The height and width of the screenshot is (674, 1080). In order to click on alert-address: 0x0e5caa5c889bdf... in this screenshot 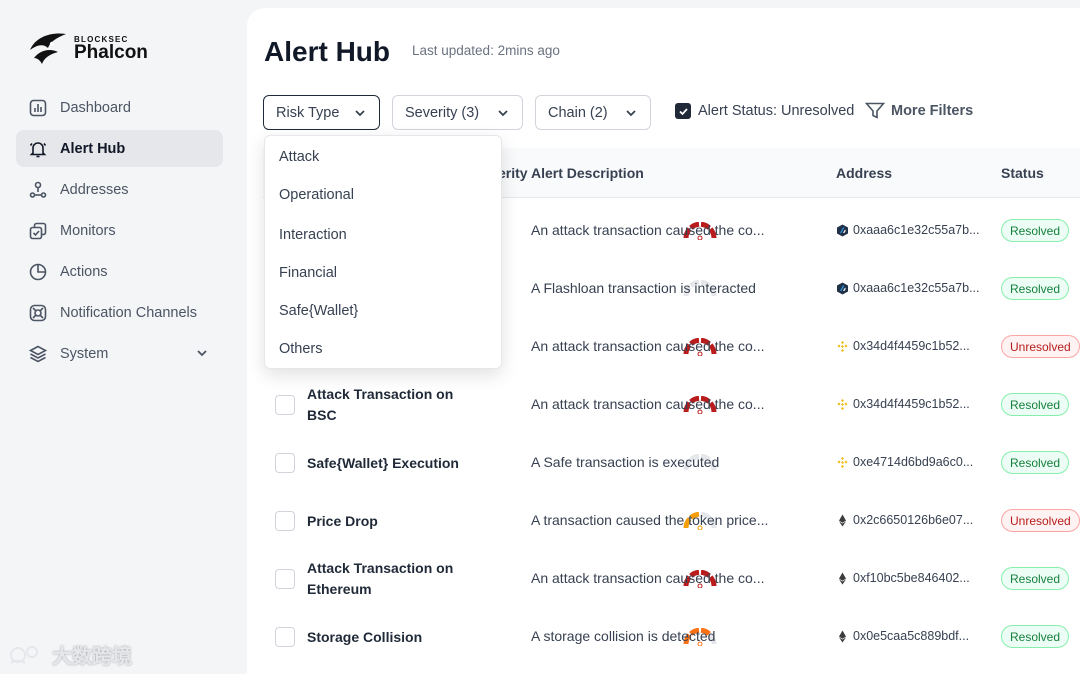, I will do `click(911, 636)`.